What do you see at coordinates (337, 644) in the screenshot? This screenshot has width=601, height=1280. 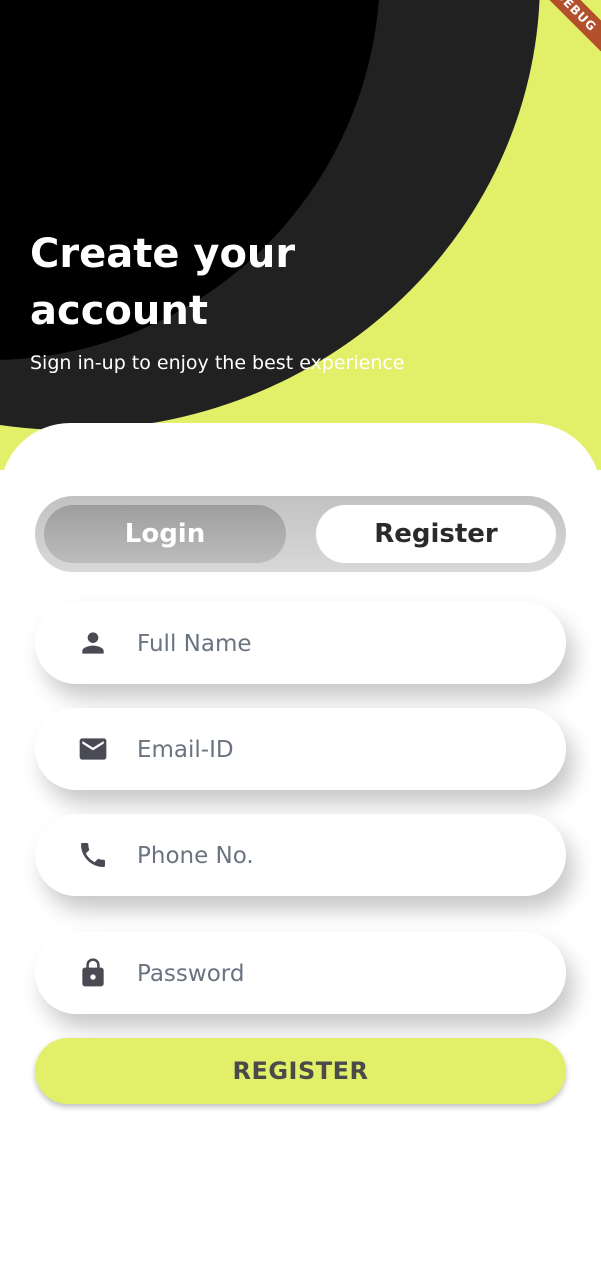 I see `full-name-input` at bounding box center [337, 644].